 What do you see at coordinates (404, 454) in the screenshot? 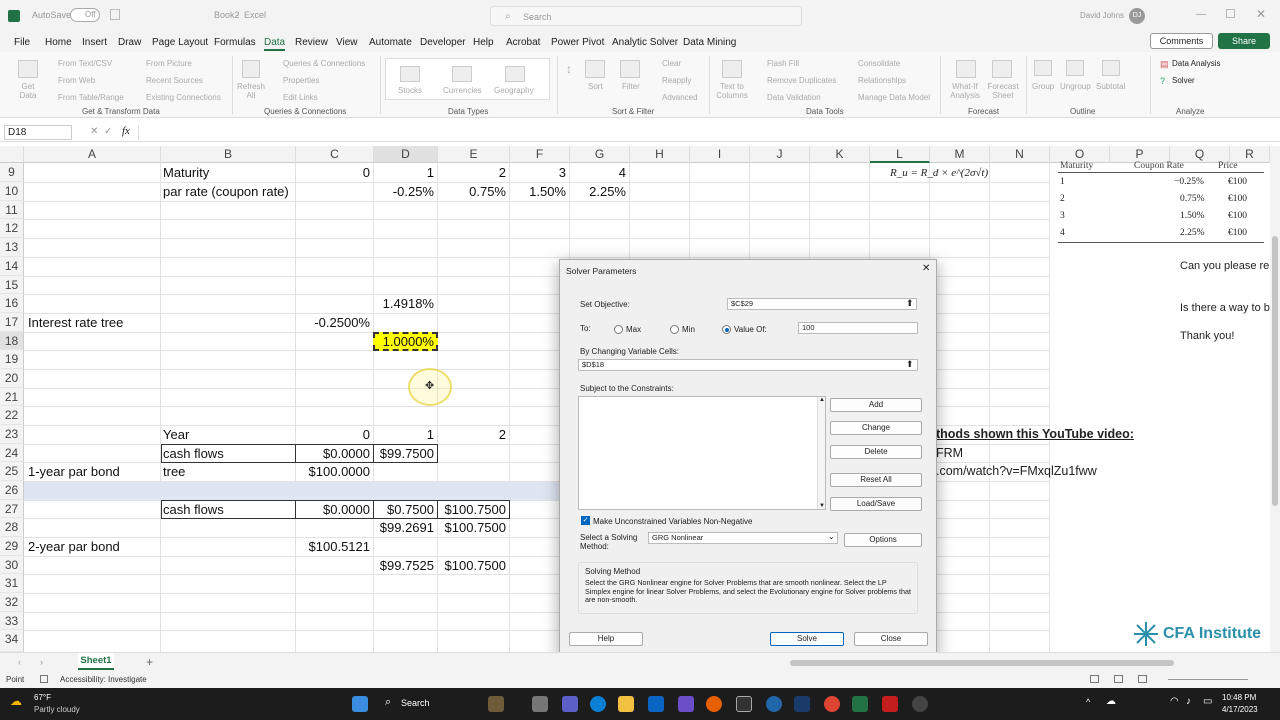
I see `cell-d24: $99.7500` at bounding box center [404, 454].